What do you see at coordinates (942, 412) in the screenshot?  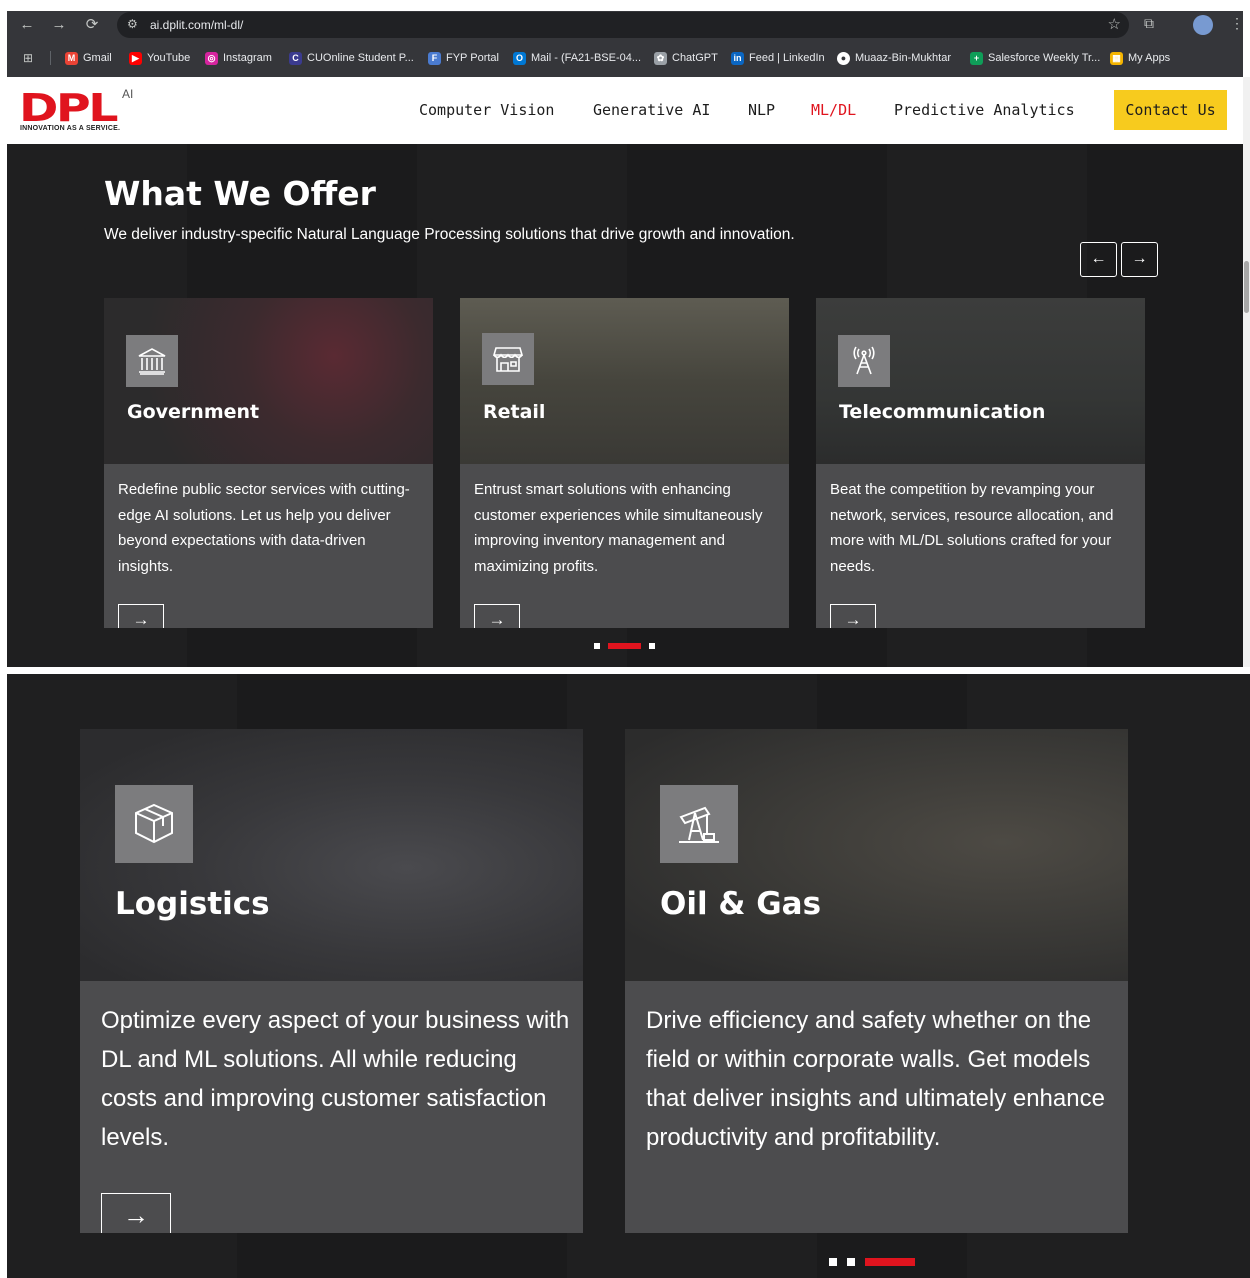 I see `card-title: Telecommunication` at bounding box center [942, 412].